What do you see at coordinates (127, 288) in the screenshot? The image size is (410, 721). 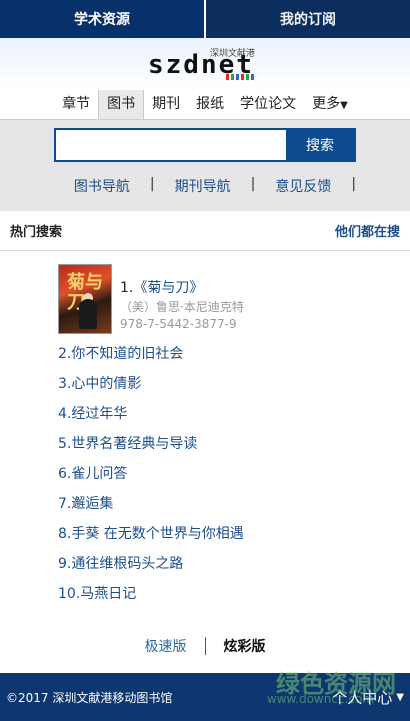 I see `book-rank: 1.` at bounding box center [127, 288].